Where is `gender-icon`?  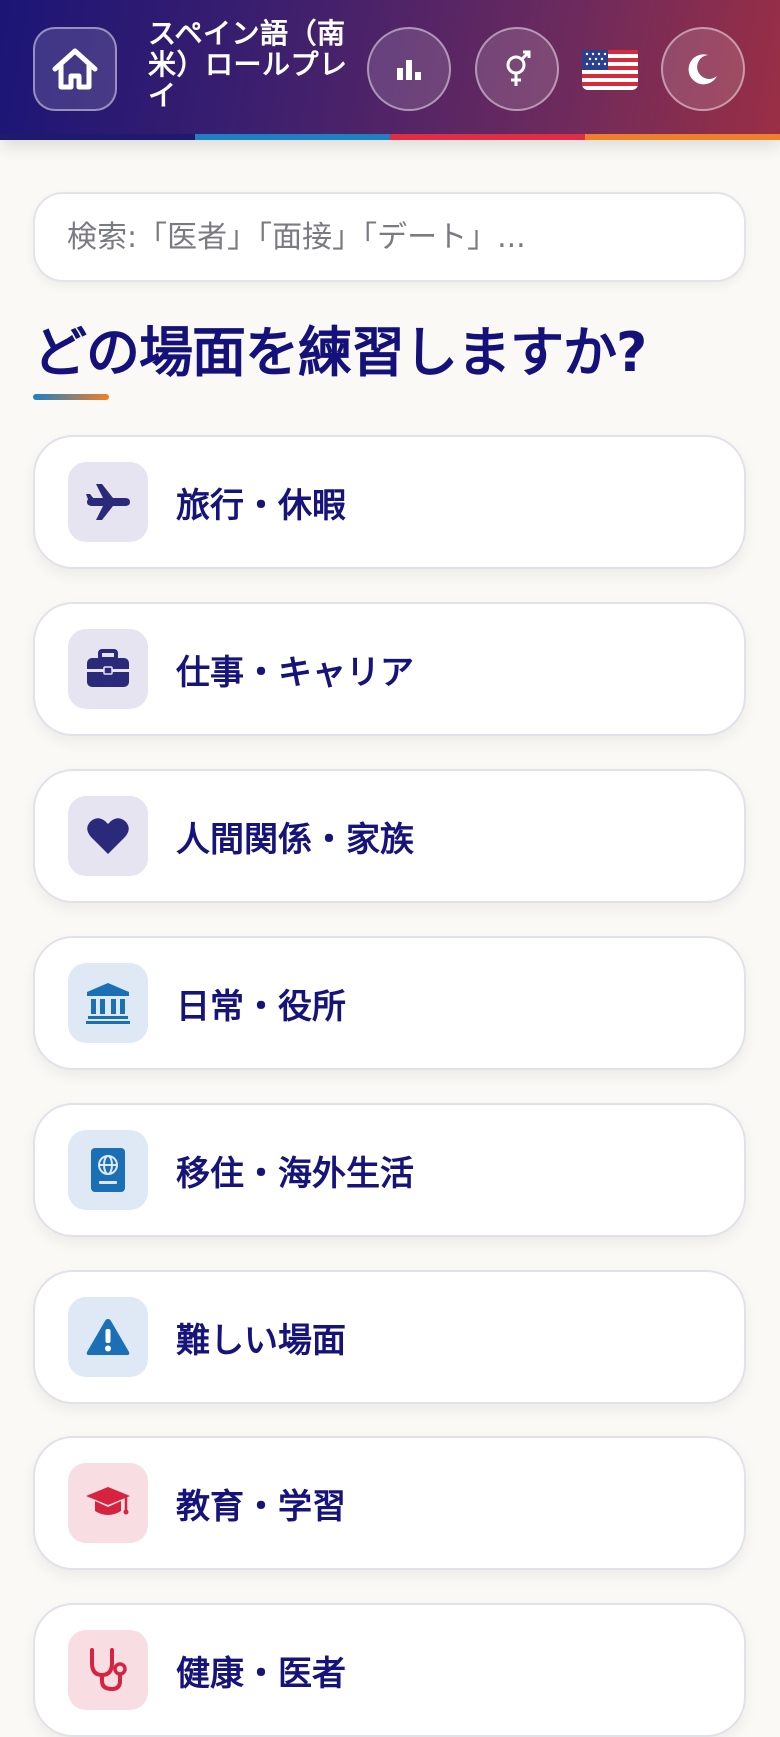 gender-icon is located at coordinates (518, 68).